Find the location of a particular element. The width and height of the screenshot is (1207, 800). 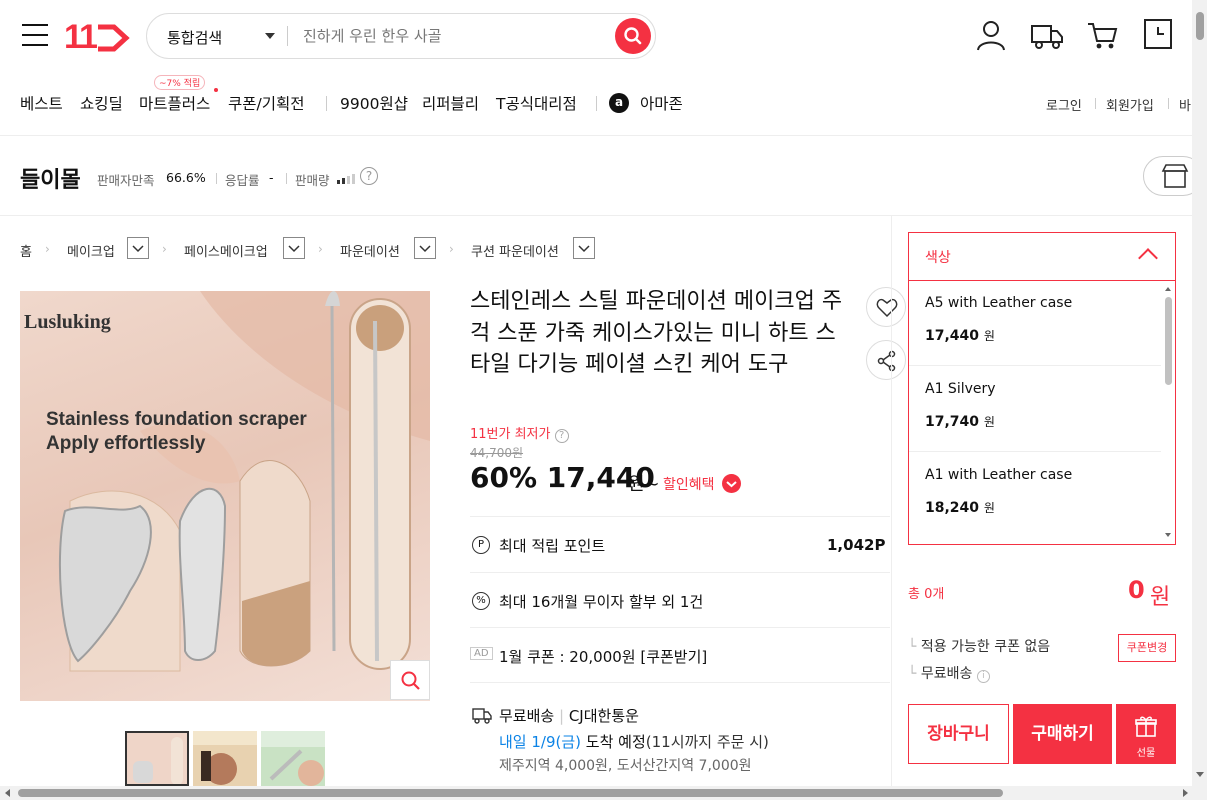

heart-icon is located at coordinates (887, 308).